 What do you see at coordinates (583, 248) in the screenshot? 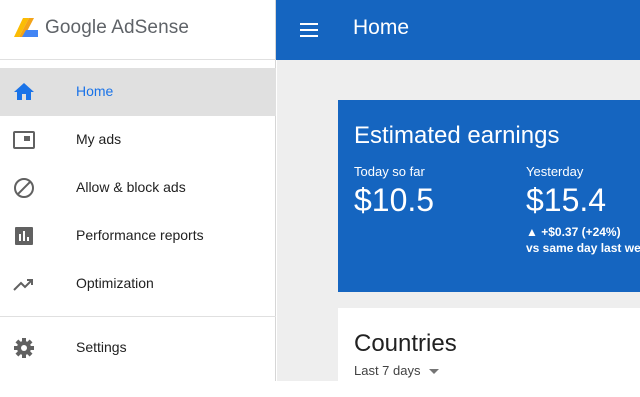
I see `earnings-compare-text: vs same day last week` at bounding box center [583, 248].